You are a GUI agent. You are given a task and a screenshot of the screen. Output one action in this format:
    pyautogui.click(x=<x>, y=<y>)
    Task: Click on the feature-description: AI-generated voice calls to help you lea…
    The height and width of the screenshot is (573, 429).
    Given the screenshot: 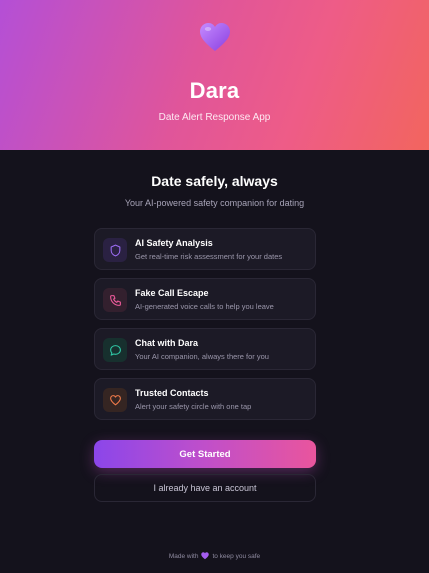 What is the action you would take?
    pyautogui.click(x=204, y=306)
    